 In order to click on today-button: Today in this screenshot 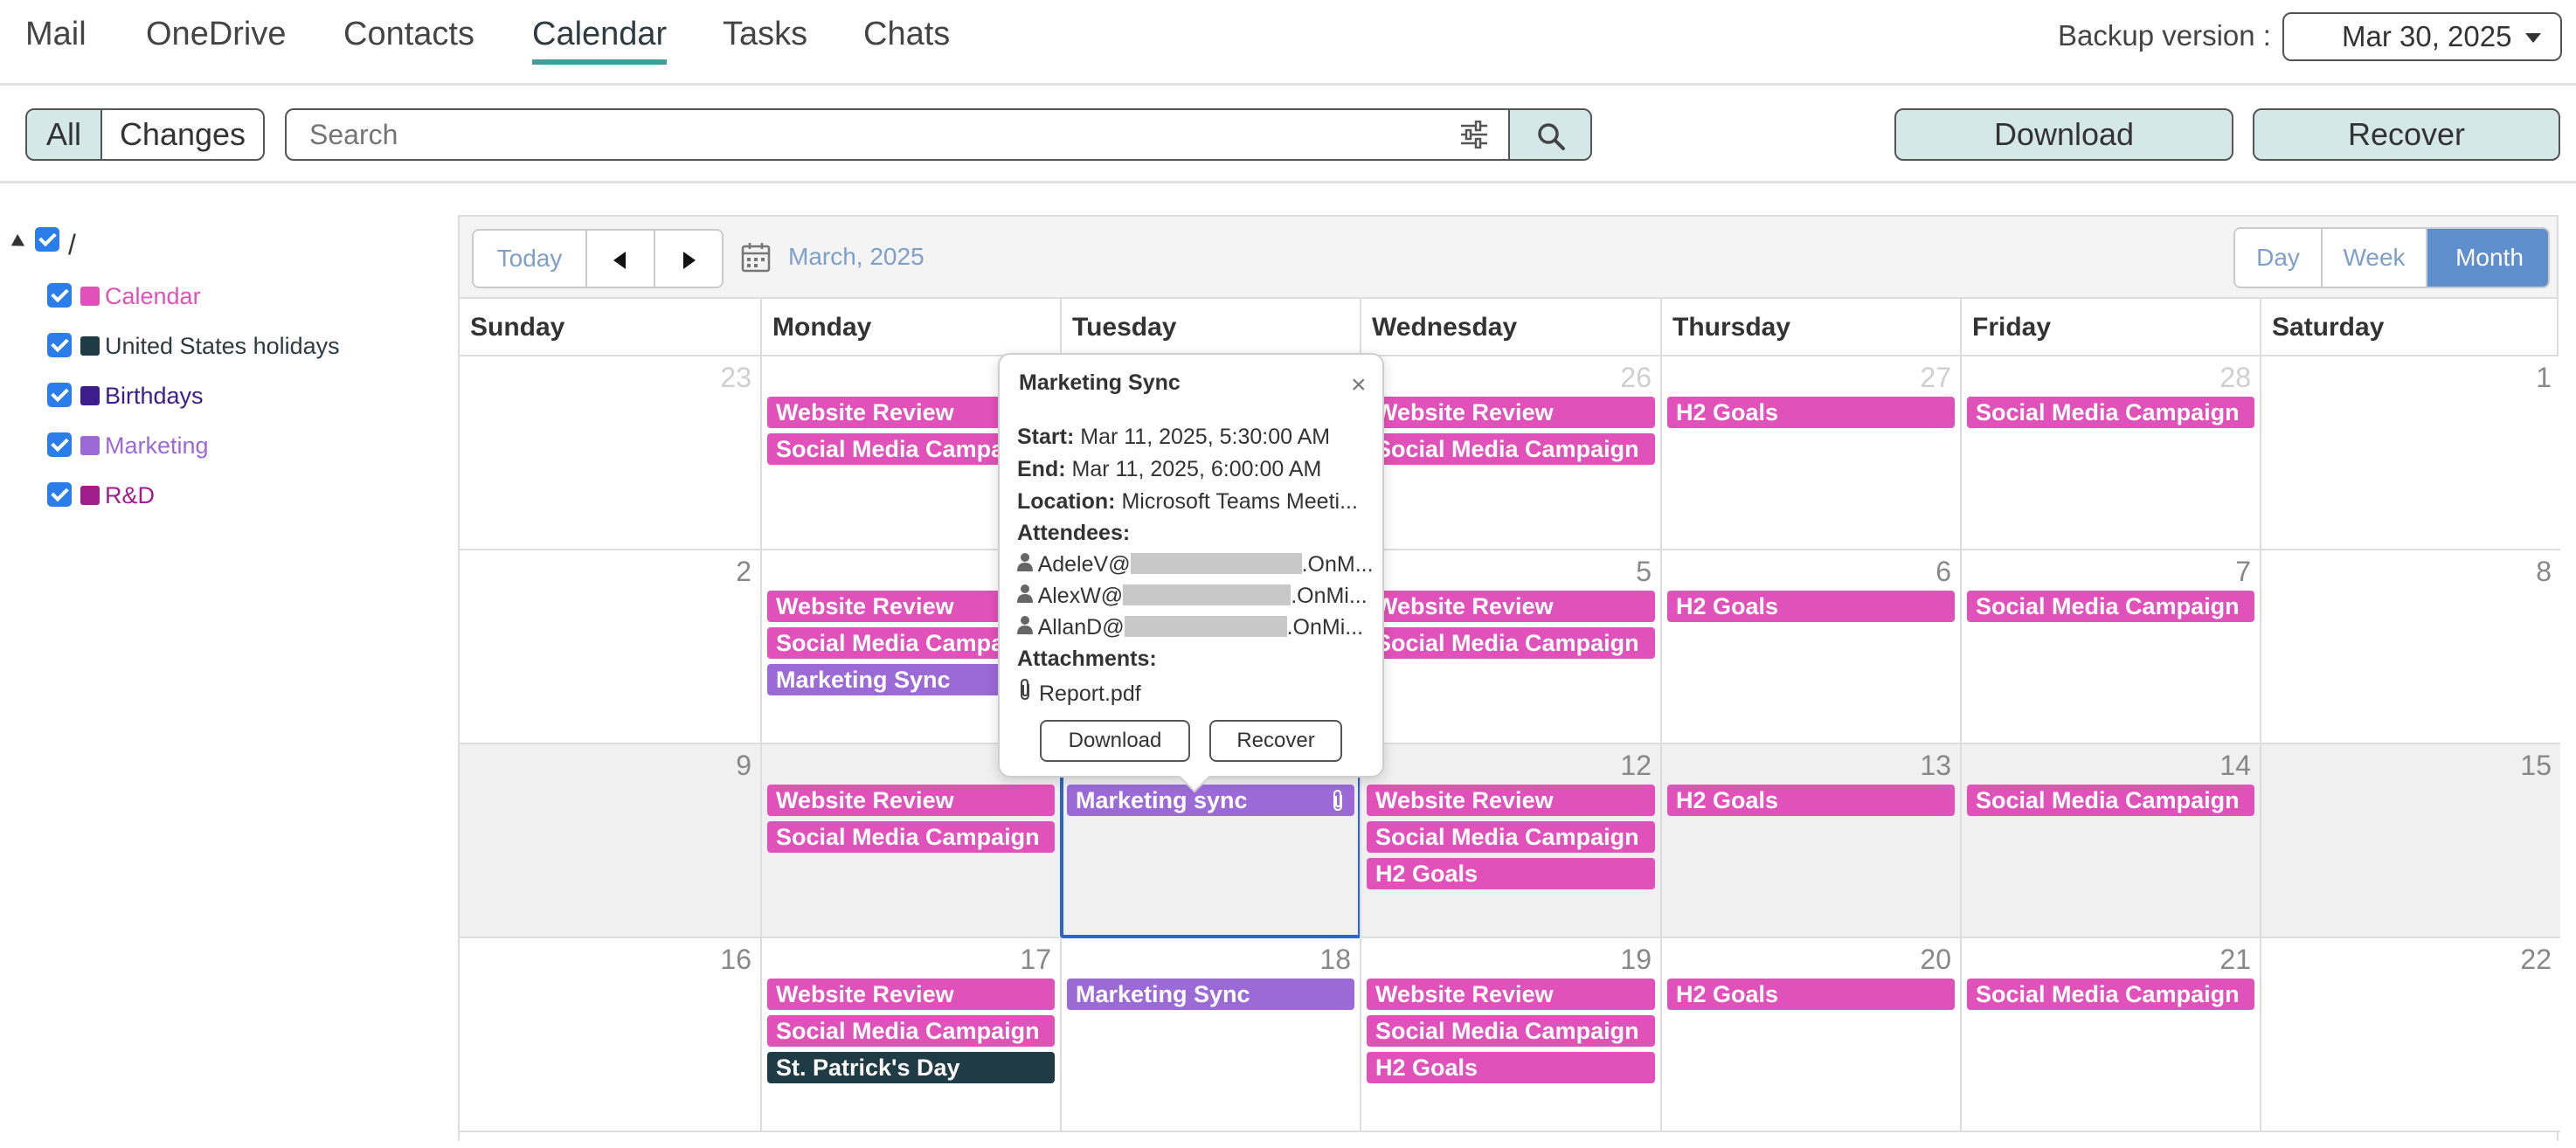, I will do `click(530, 259)`.